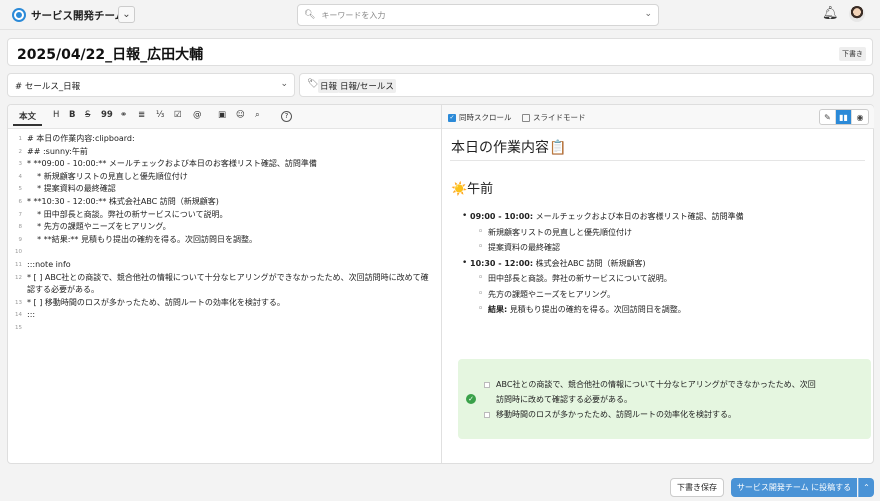 This screenshot has width=880, height=501. Describe the element at coordinates (48, 87) in the screenshot. I see `channel-value: # セールス_日報` at that location.